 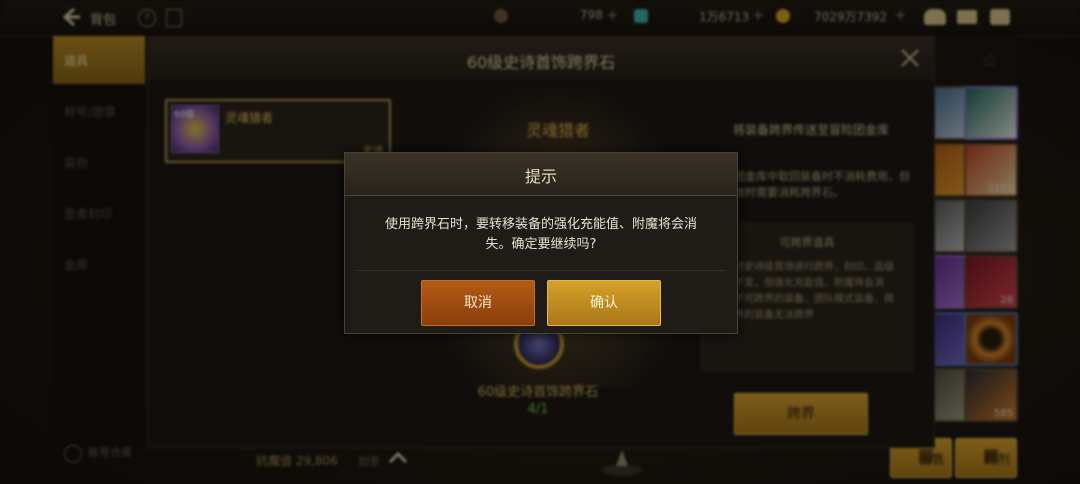 What do you see at coordinates (541, 270) in the screenshot?
I see `divider` at bounding box center [541, 270].